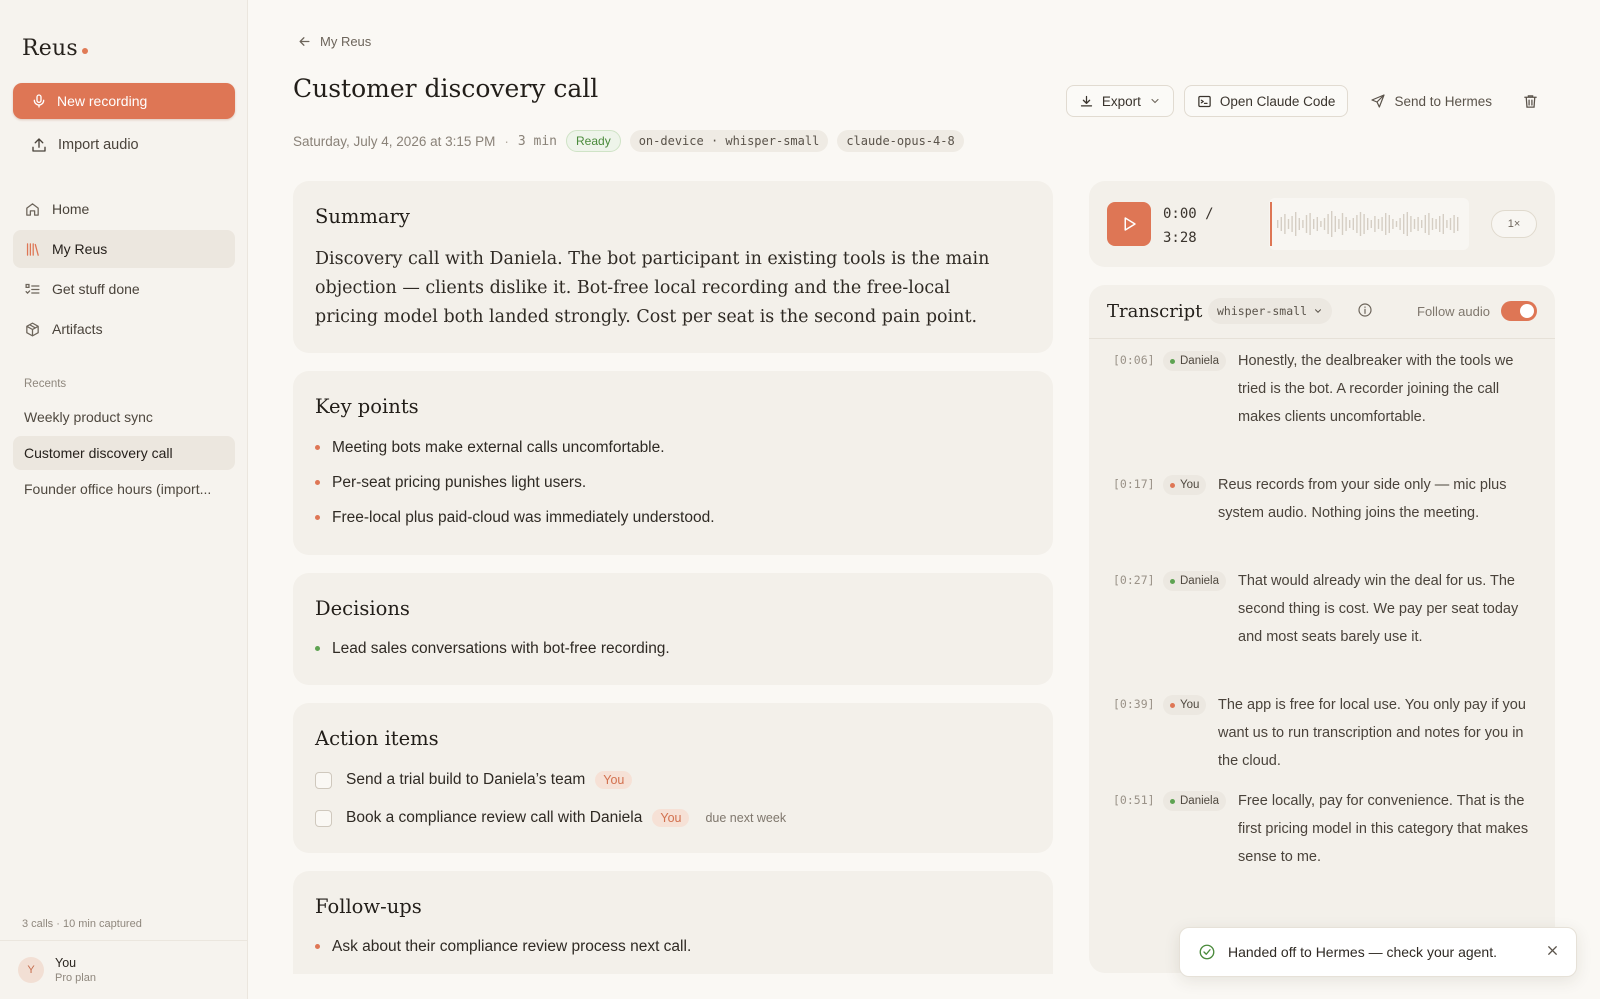  I want to click on toast-message: Handed off to Hermes — check your agent., so click(1362, 952).